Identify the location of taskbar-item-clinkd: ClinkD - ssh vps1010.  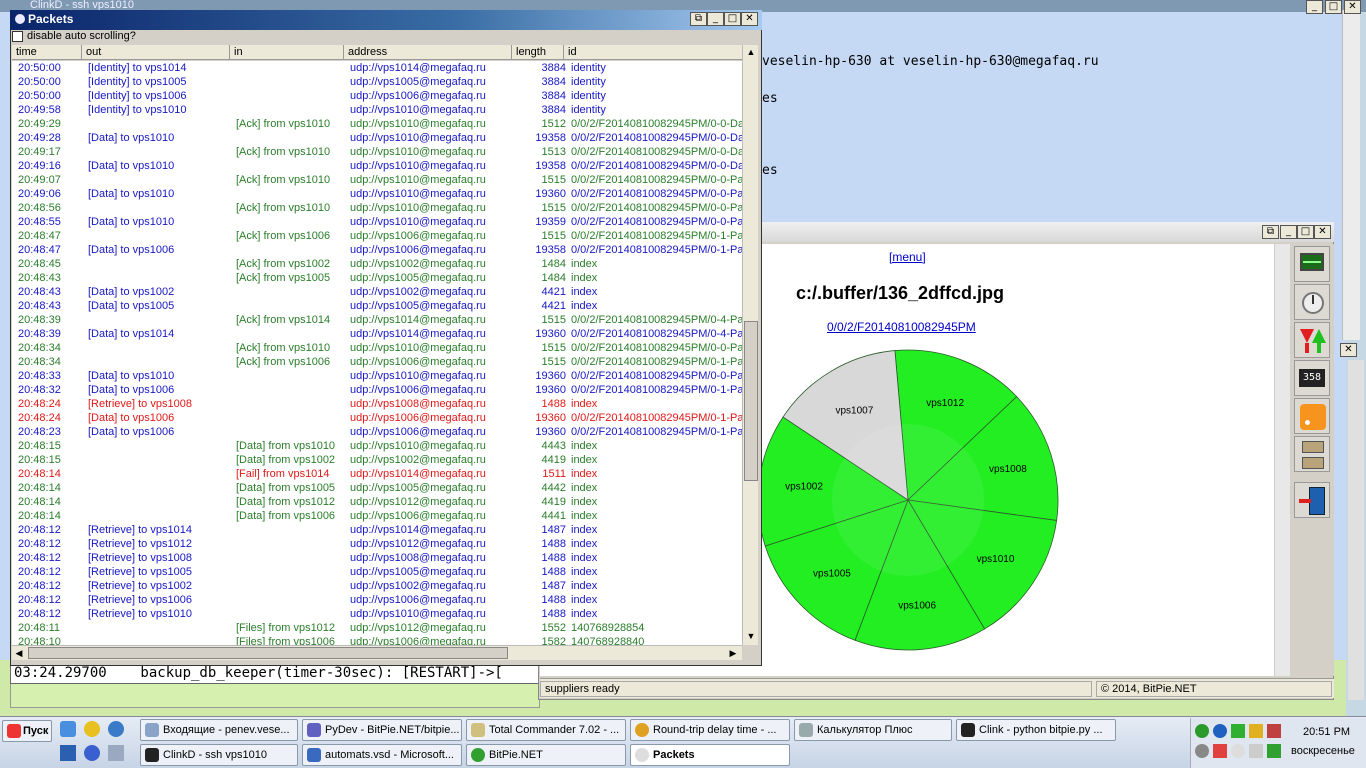
(219, 755).